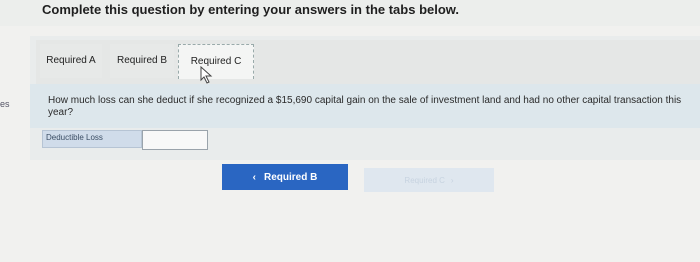 The image size is (700, 262). Describe the element at coordinates (92, 139) in the screenshot. I see `deductible-loss-label: Deductible Loss` at that location.